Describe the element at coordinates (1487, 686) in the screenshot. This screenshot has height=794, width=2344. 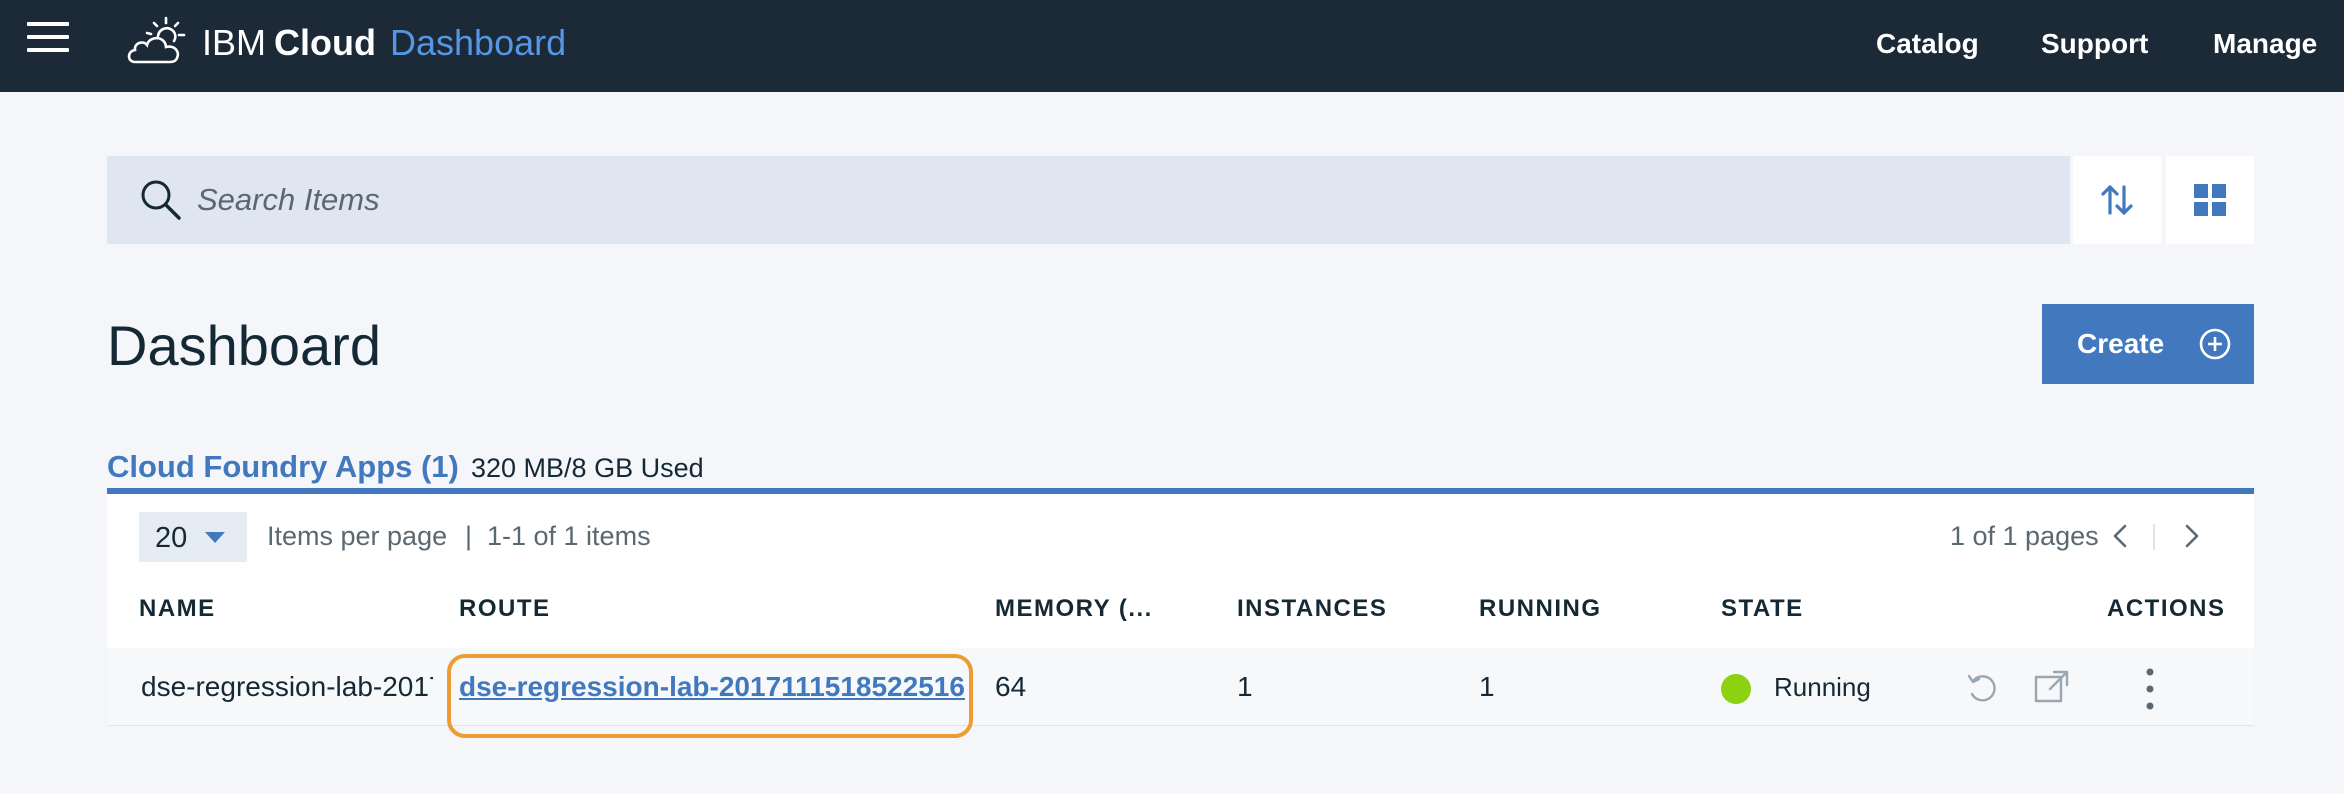
I see `app-running: 1` at that location.